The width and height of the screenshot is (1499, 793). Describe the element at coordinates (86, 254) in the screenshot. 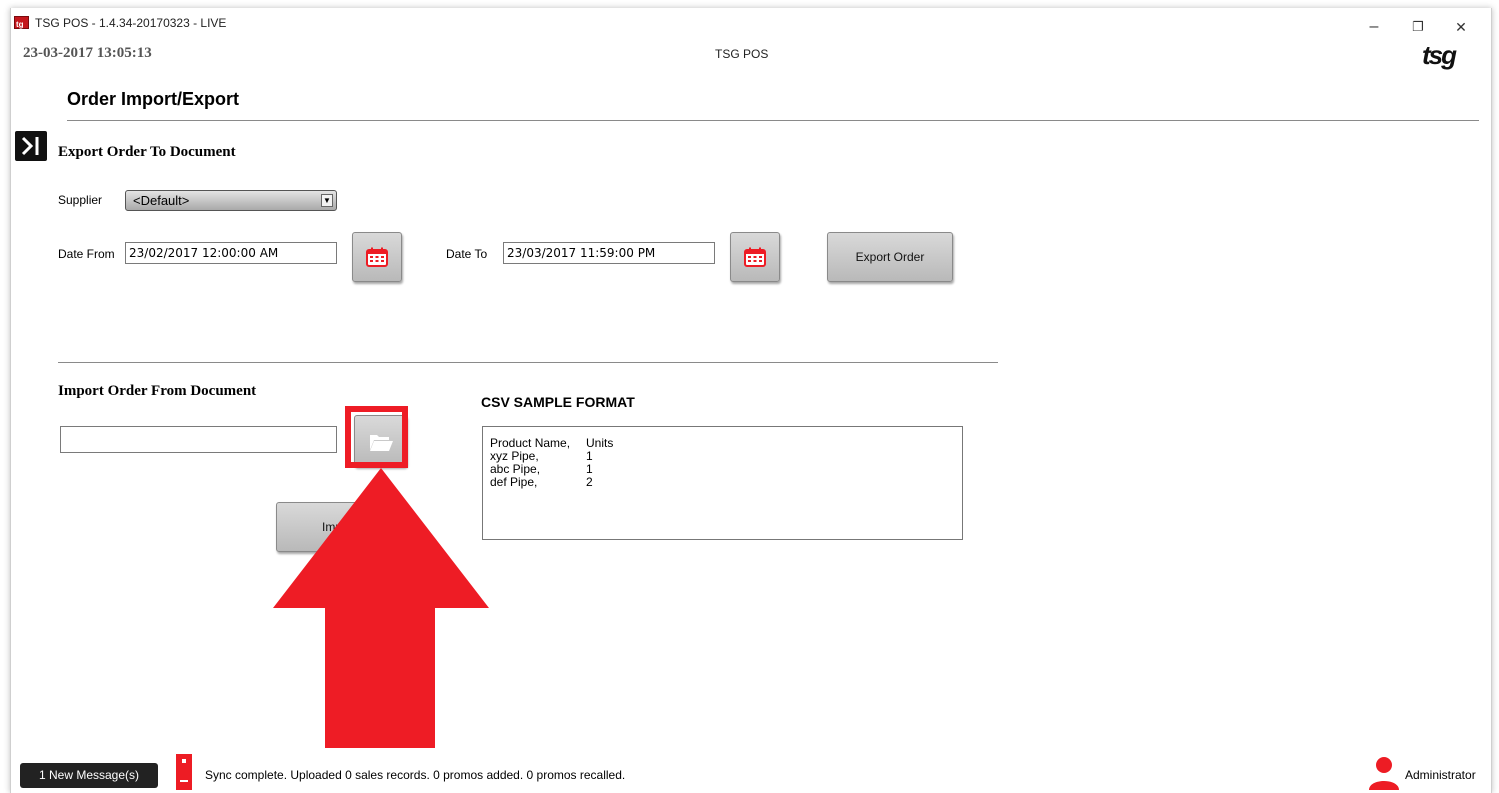

I see `date-from-label: Date From` at that location.